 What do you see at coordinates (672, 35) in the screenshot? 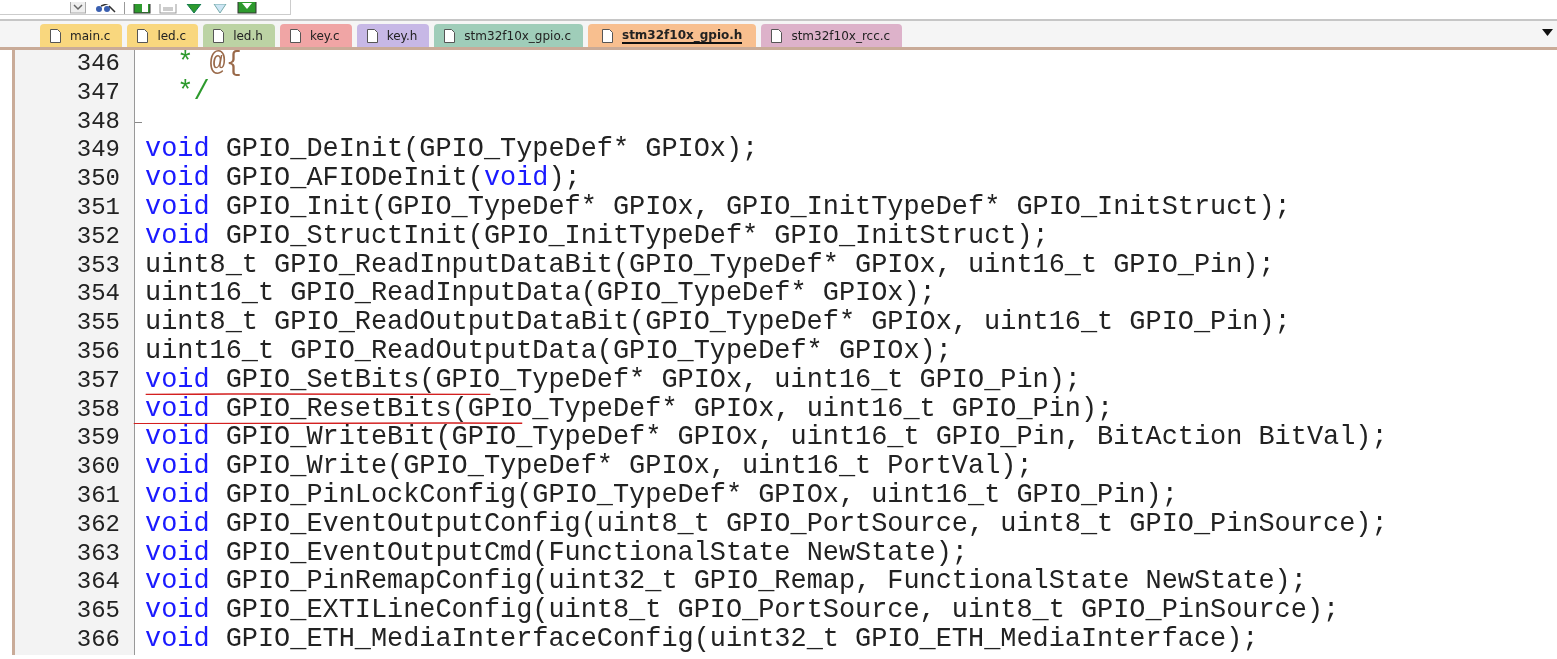
I see `file-tab: stm32f10x_gpio.h` at bounding box center [672, 35].